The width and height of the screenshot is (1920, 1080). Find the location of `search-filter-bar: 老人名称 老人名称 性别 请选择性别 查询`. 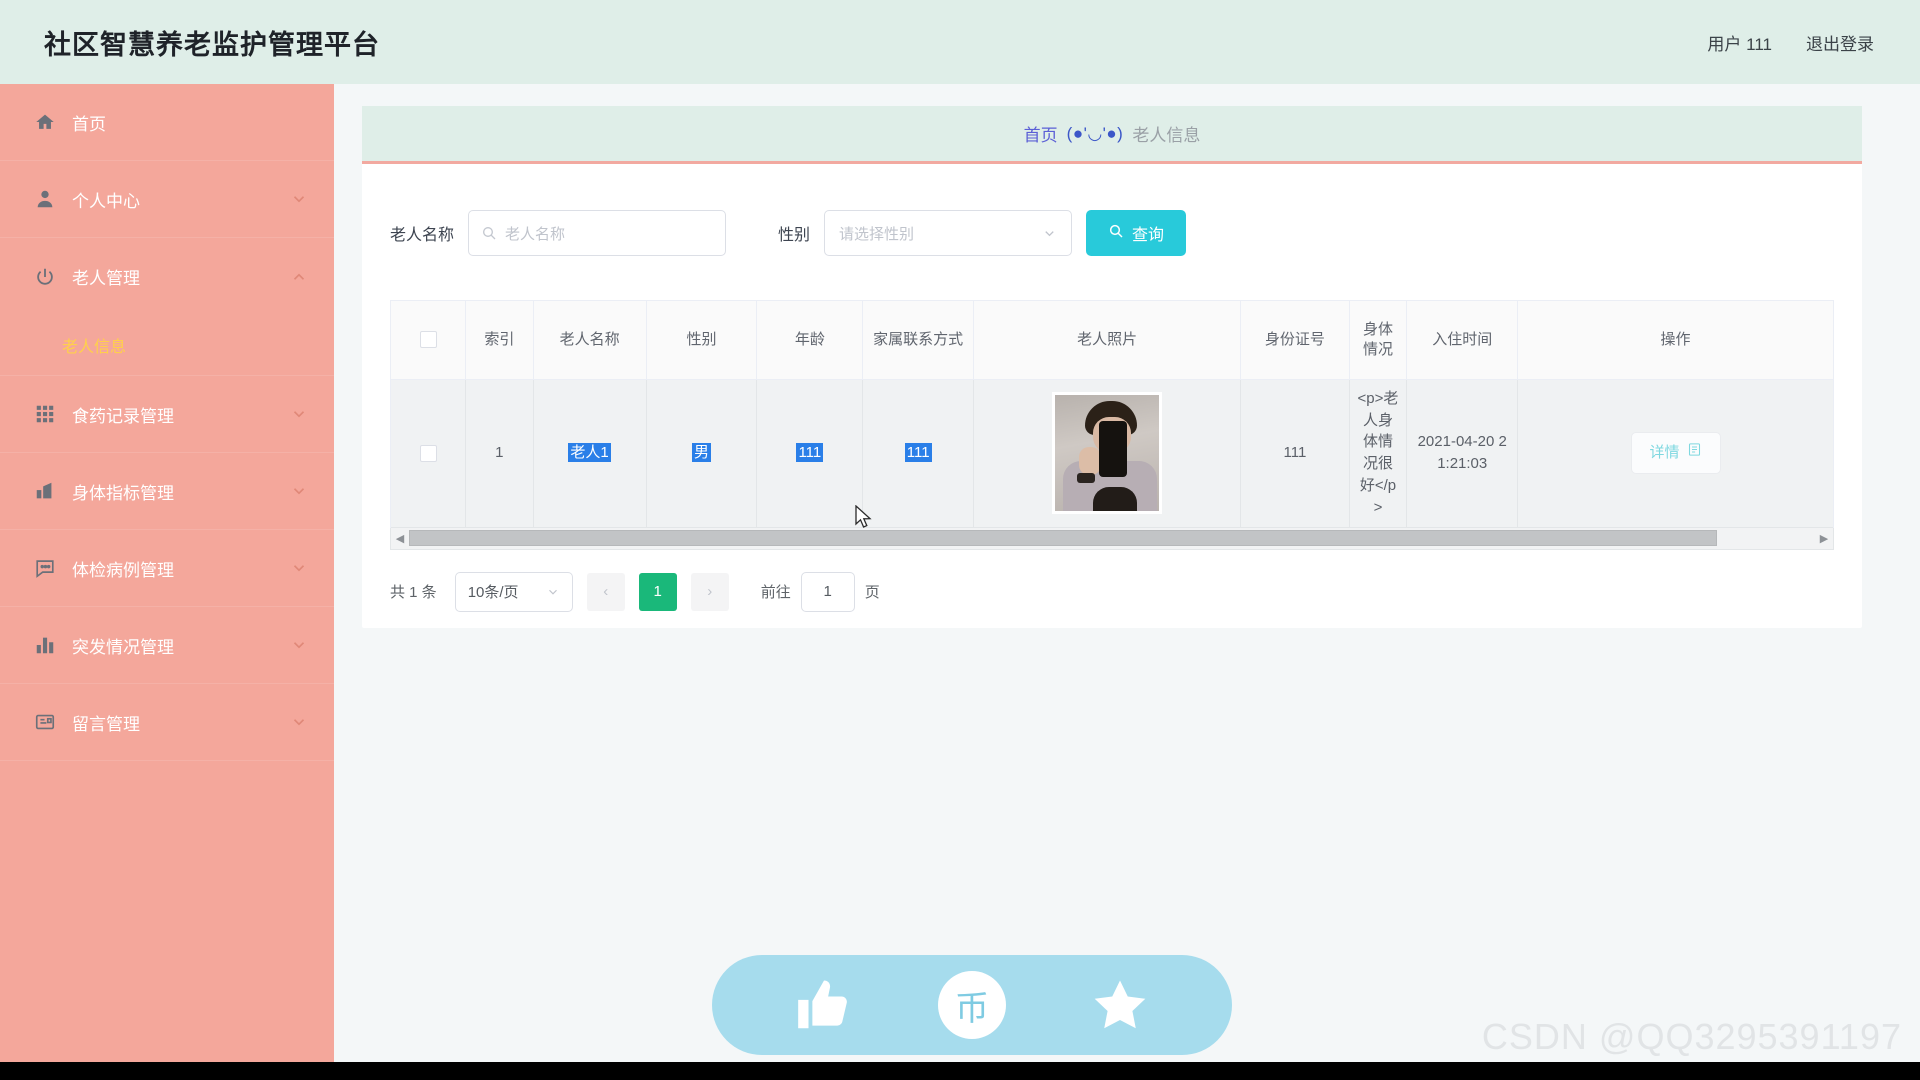

search-filter-bar: 老人名称 老人名称 性别 请选择性别 查询 is located at coordinates (1112, 210).